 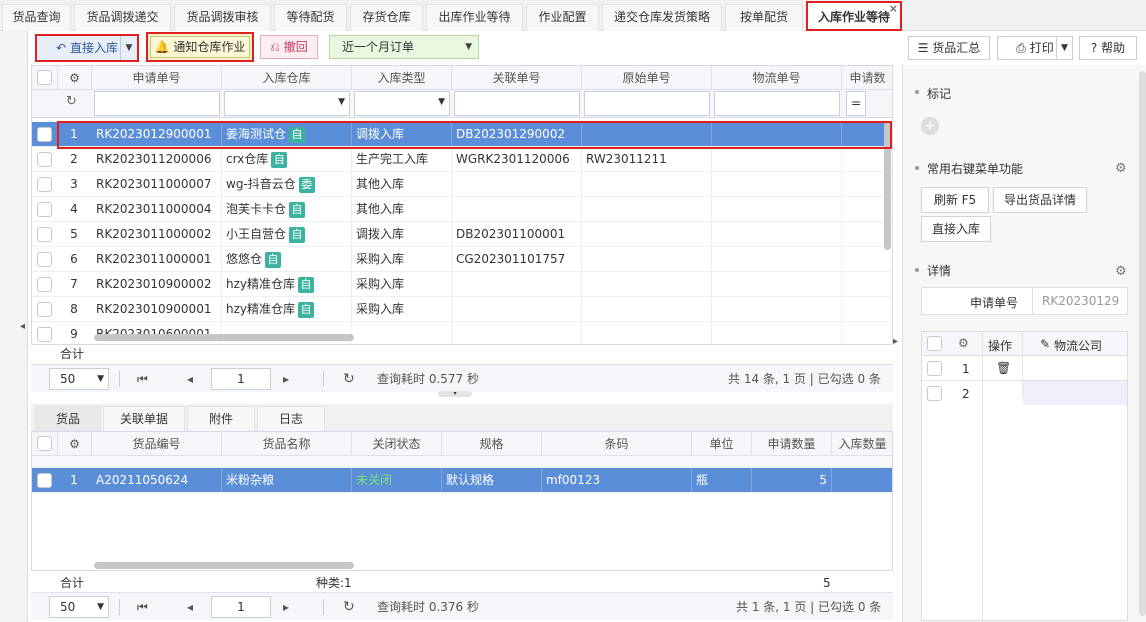 I want to click on table-row: 5 RK2023011000002 小王自营仓自调拨入库 DB202301100001, so click(x=462, y=234).